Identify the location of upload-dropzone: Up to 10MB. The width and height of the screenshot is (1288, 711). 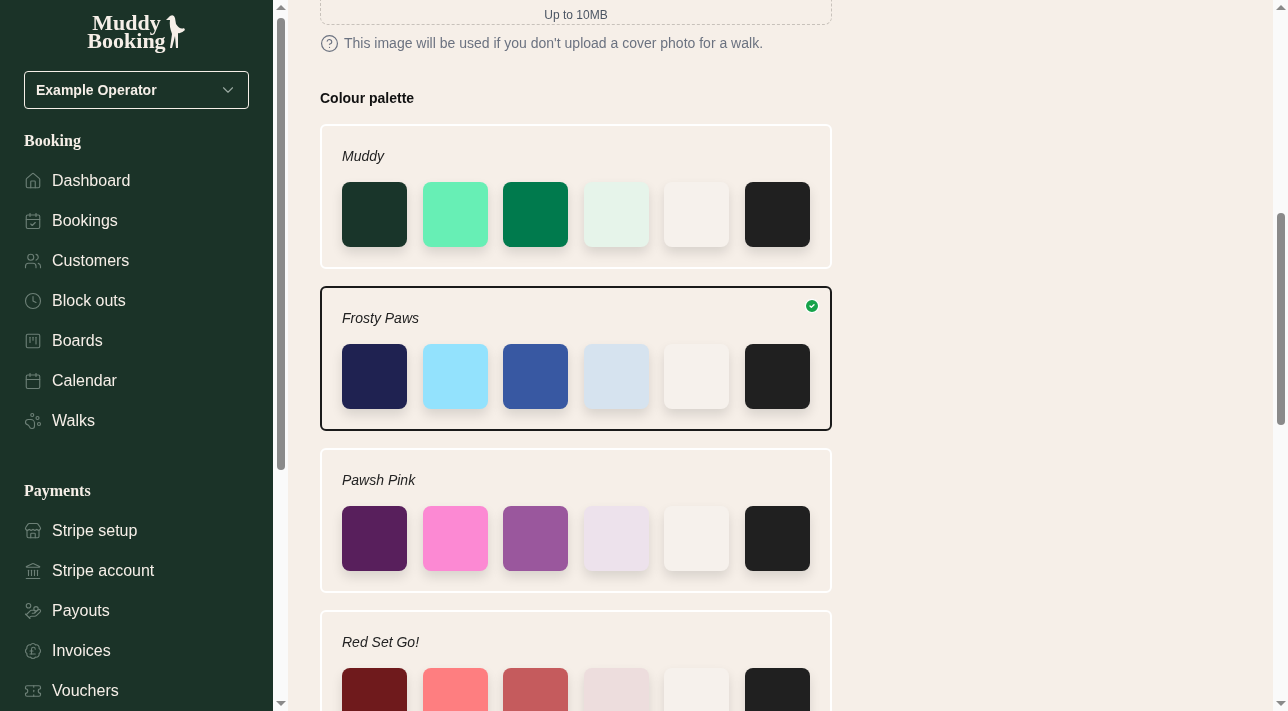
(576, 12).